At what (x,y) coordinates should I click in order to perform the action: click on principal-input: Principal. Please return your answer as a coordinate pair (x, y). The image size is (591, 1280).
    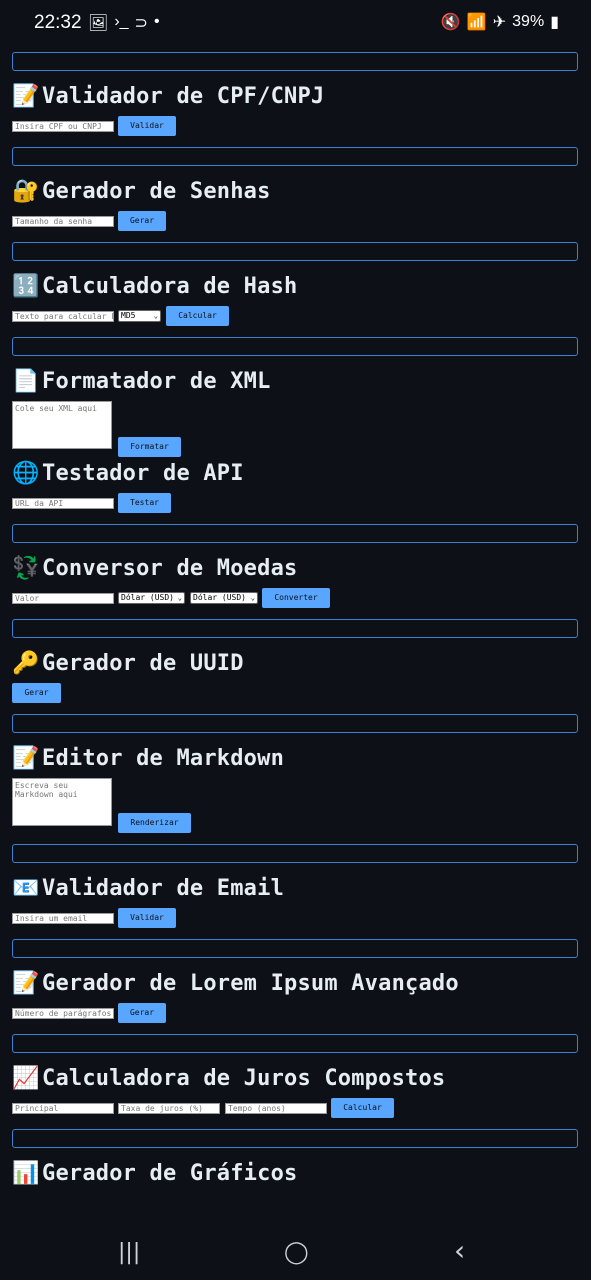
    Looking at the image, I should click on (63, 1108).